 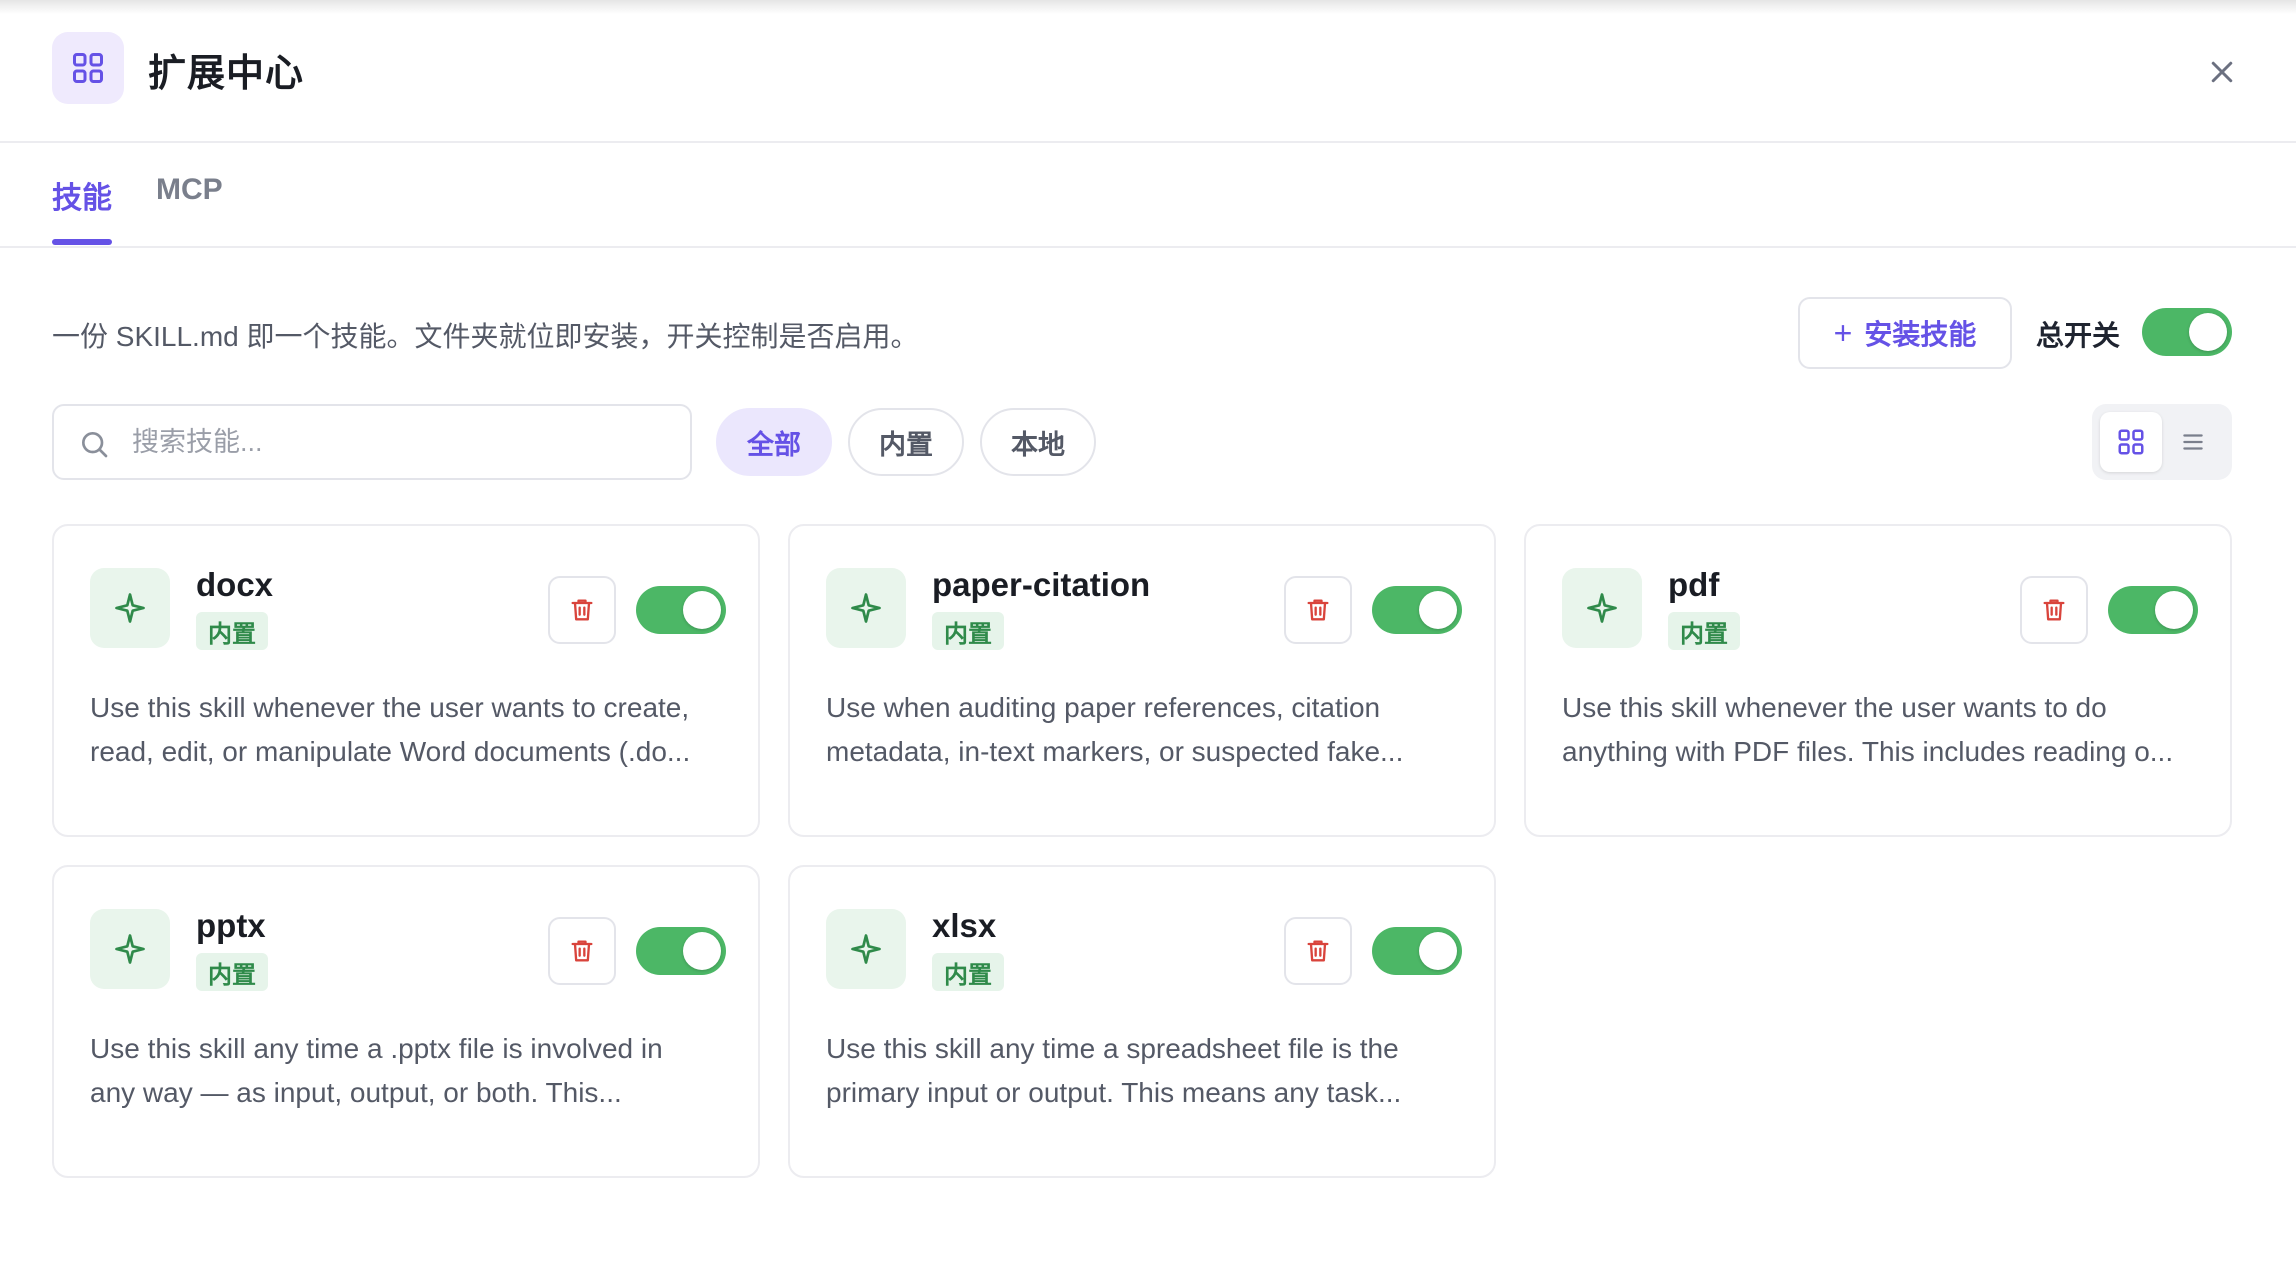 What do you see at coordinates (1148, 195) in the screenshot?
I see `tab-bar: 技能 MCP` at bounding box center [1148, 195].